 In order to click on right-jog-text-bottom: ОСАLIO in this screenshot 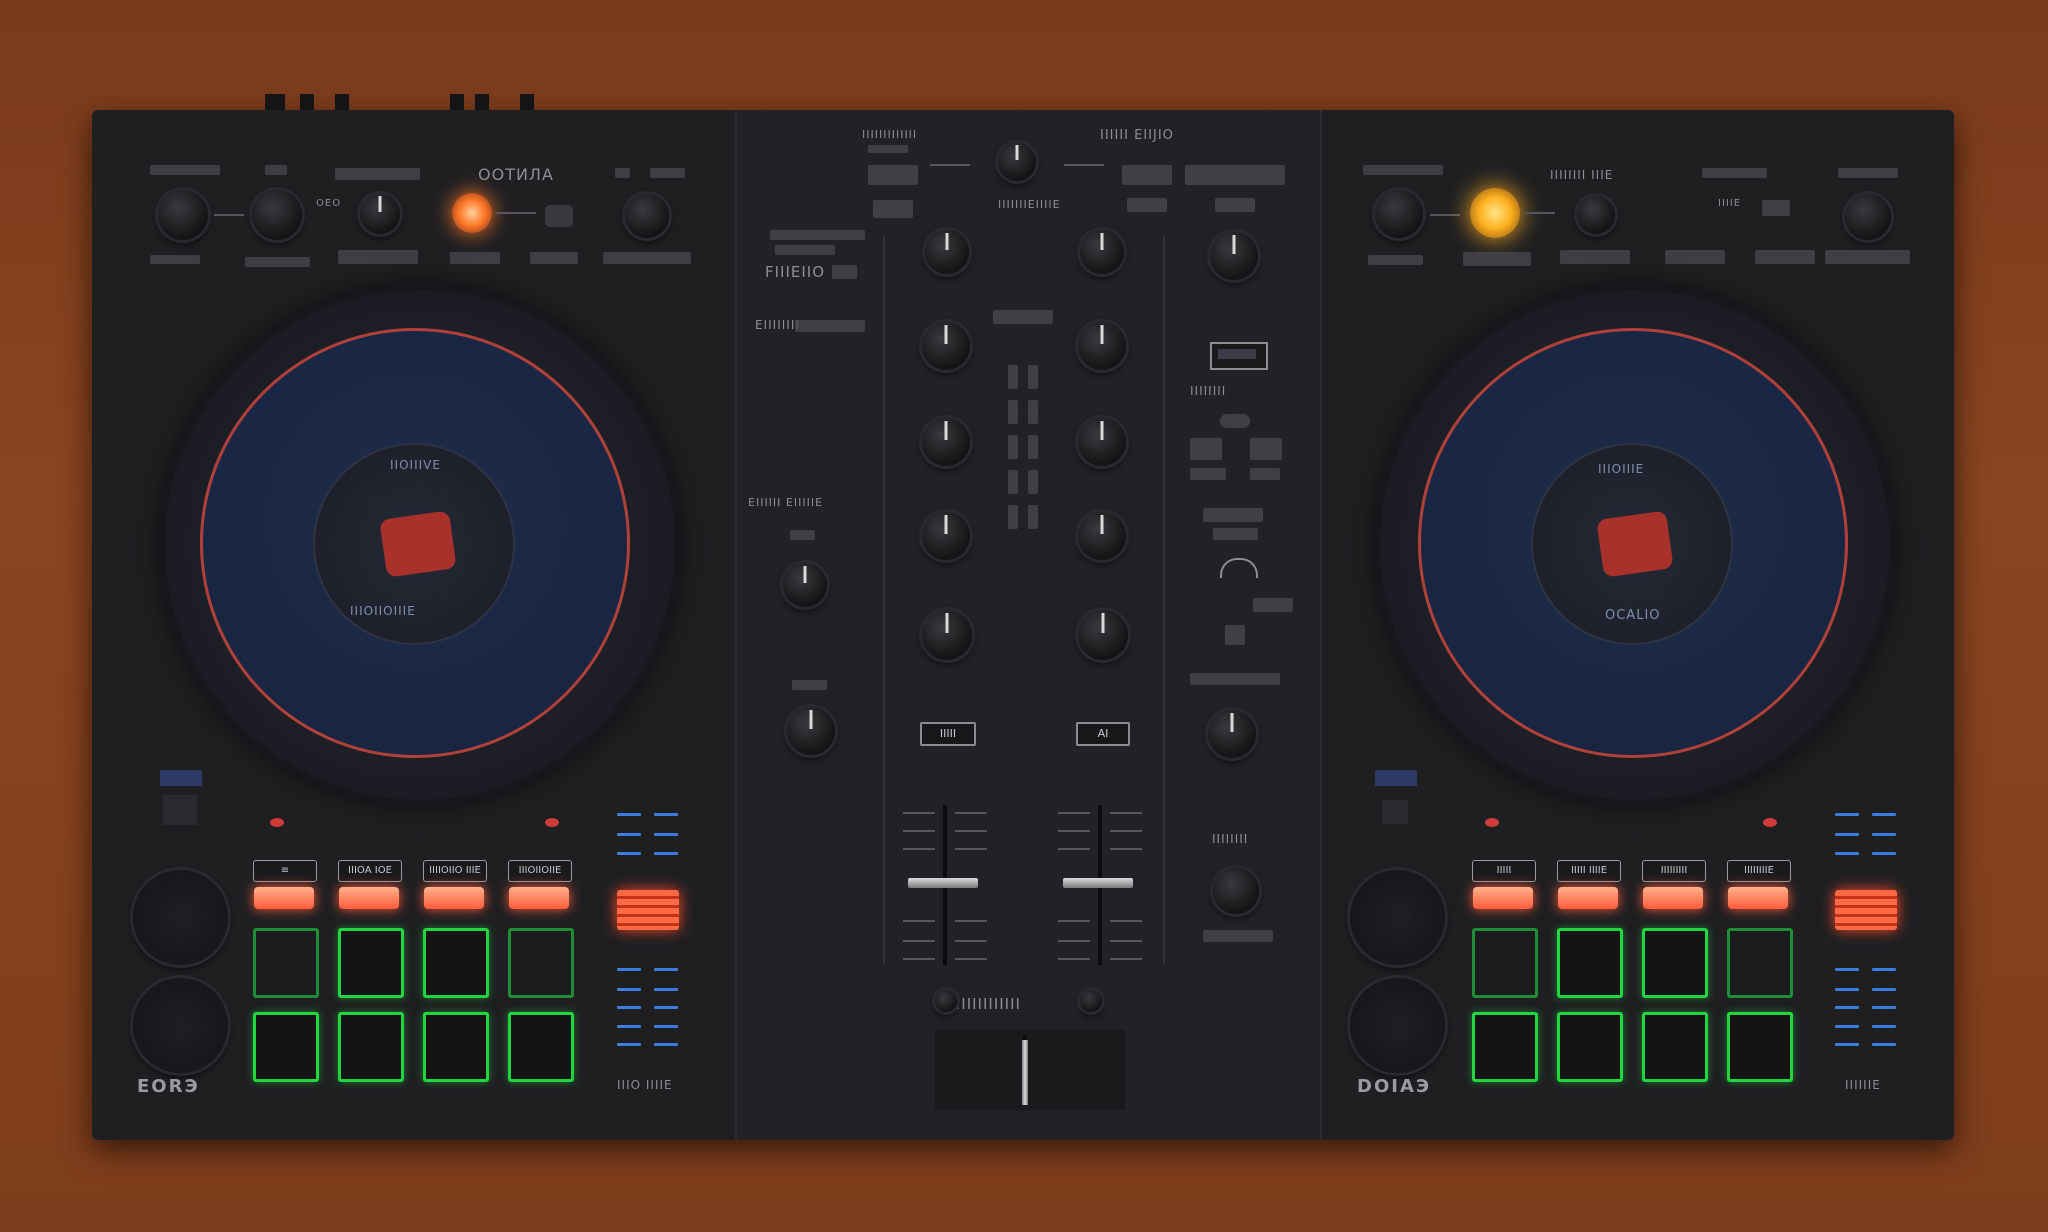, I will do `click(1633, 615)`.